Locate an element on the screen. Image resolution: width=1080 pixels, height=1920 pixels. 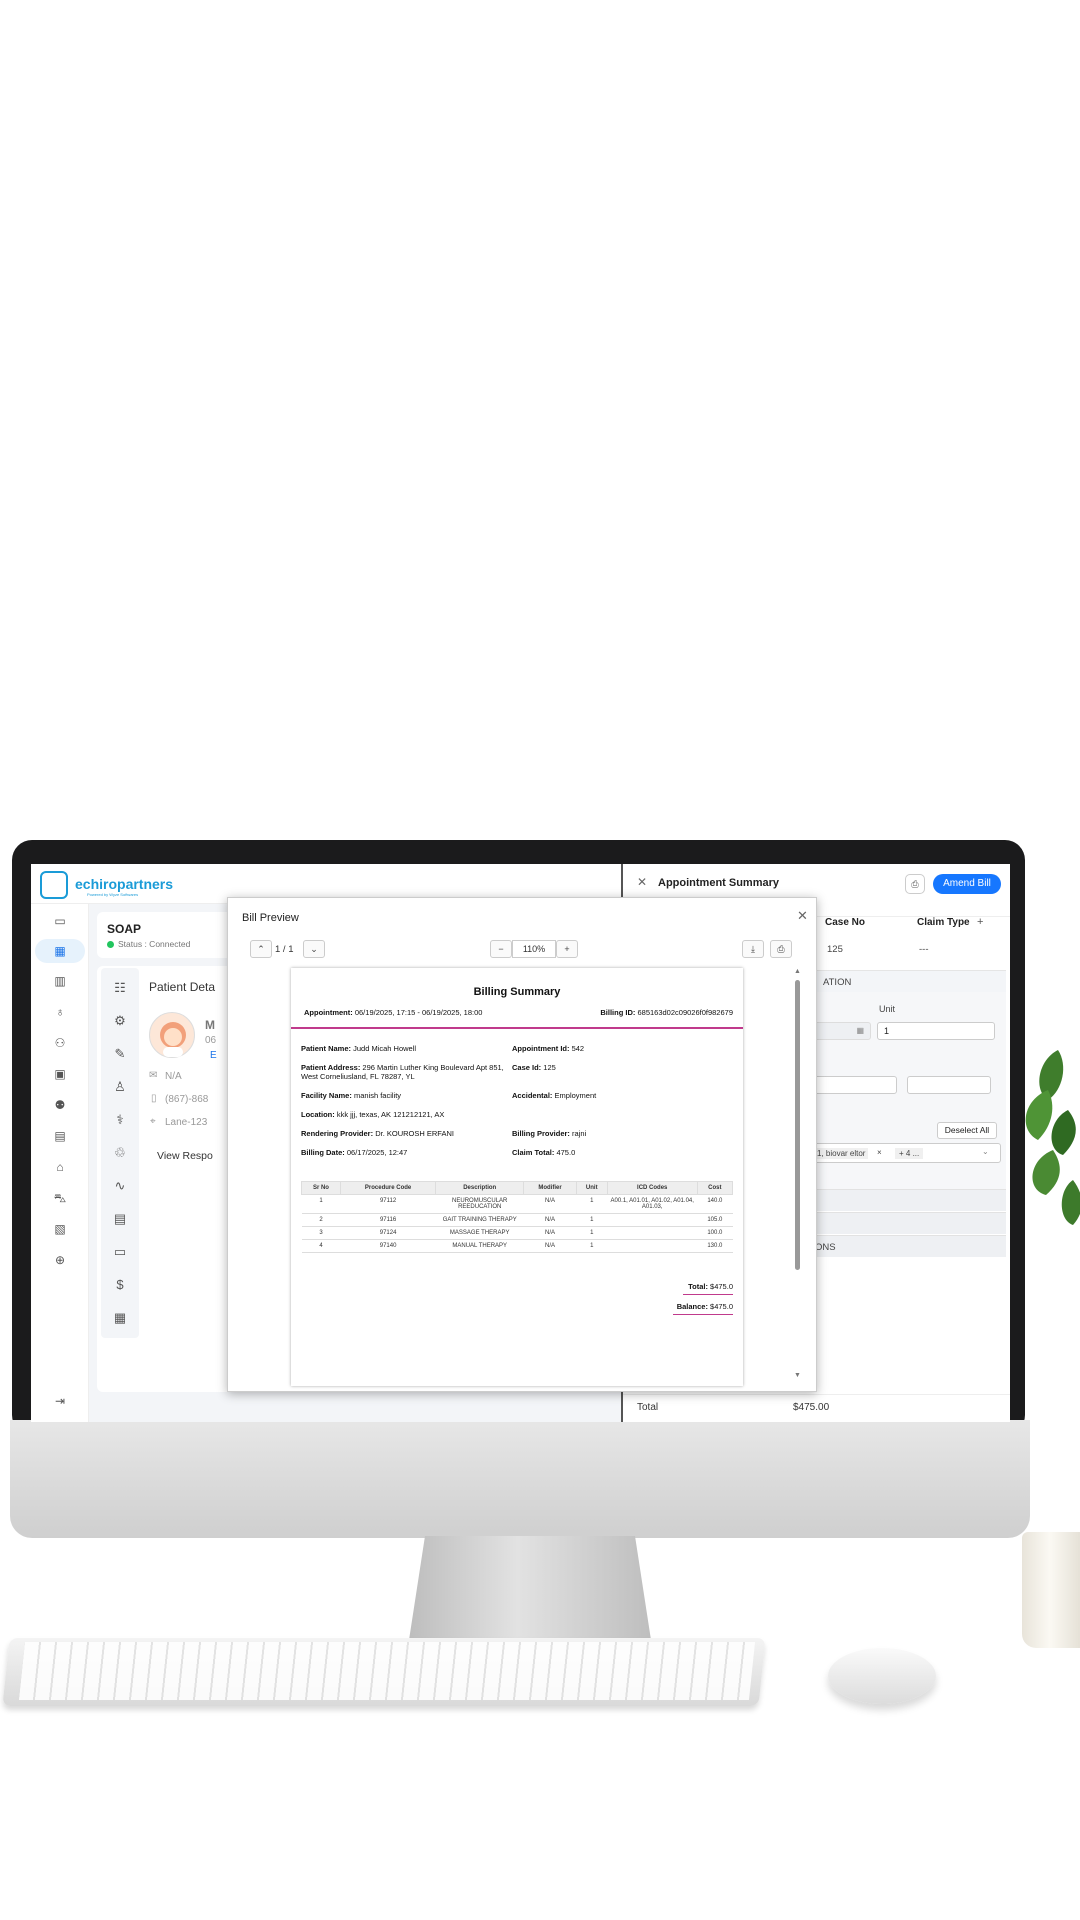
field-b is located at coordinates (949, 1085).